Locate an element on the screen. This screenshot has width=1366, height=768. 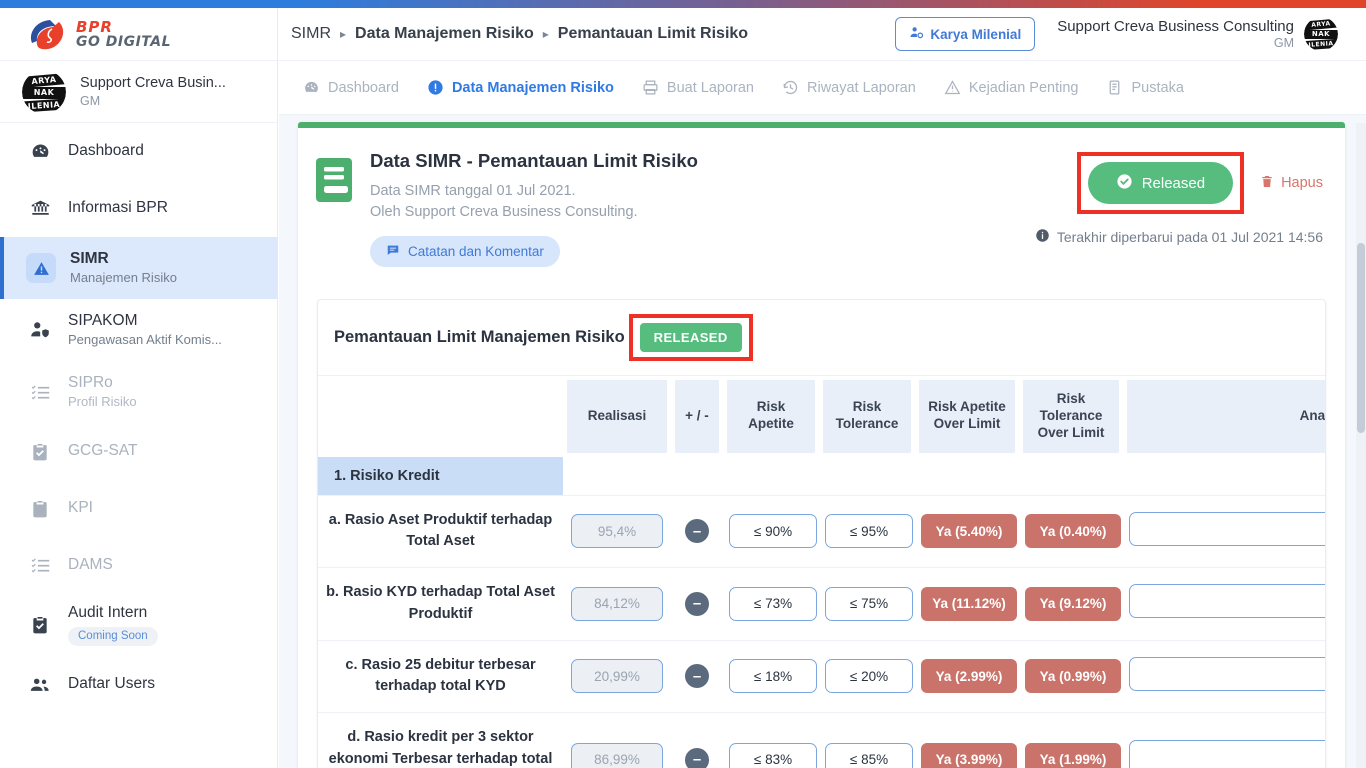
cell-risk-apetite-over-limit: Ya (11.12%) is located at coordinates (967, 604).